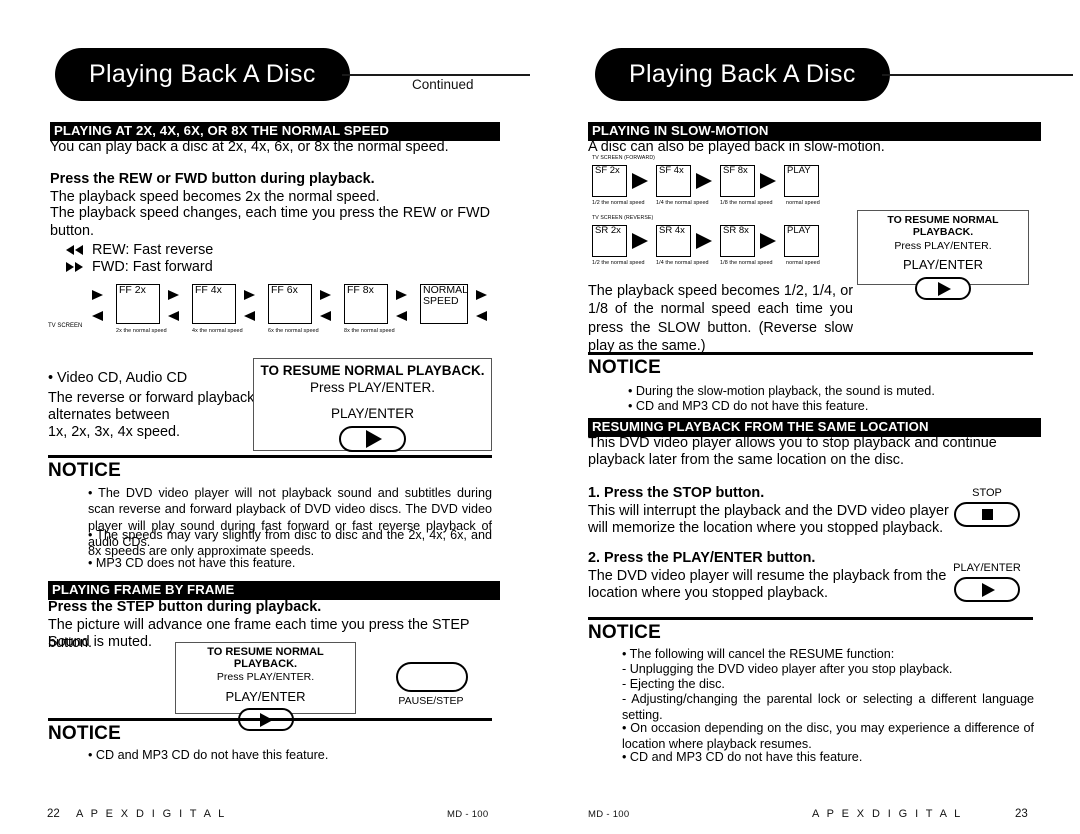 The height and width of the screenshot is (834, 1080). Describe the element at coordinates (746, 263) in the screenshot. I see `tv-box-sr8x-caption: 1/8 the normal speed` at that location.